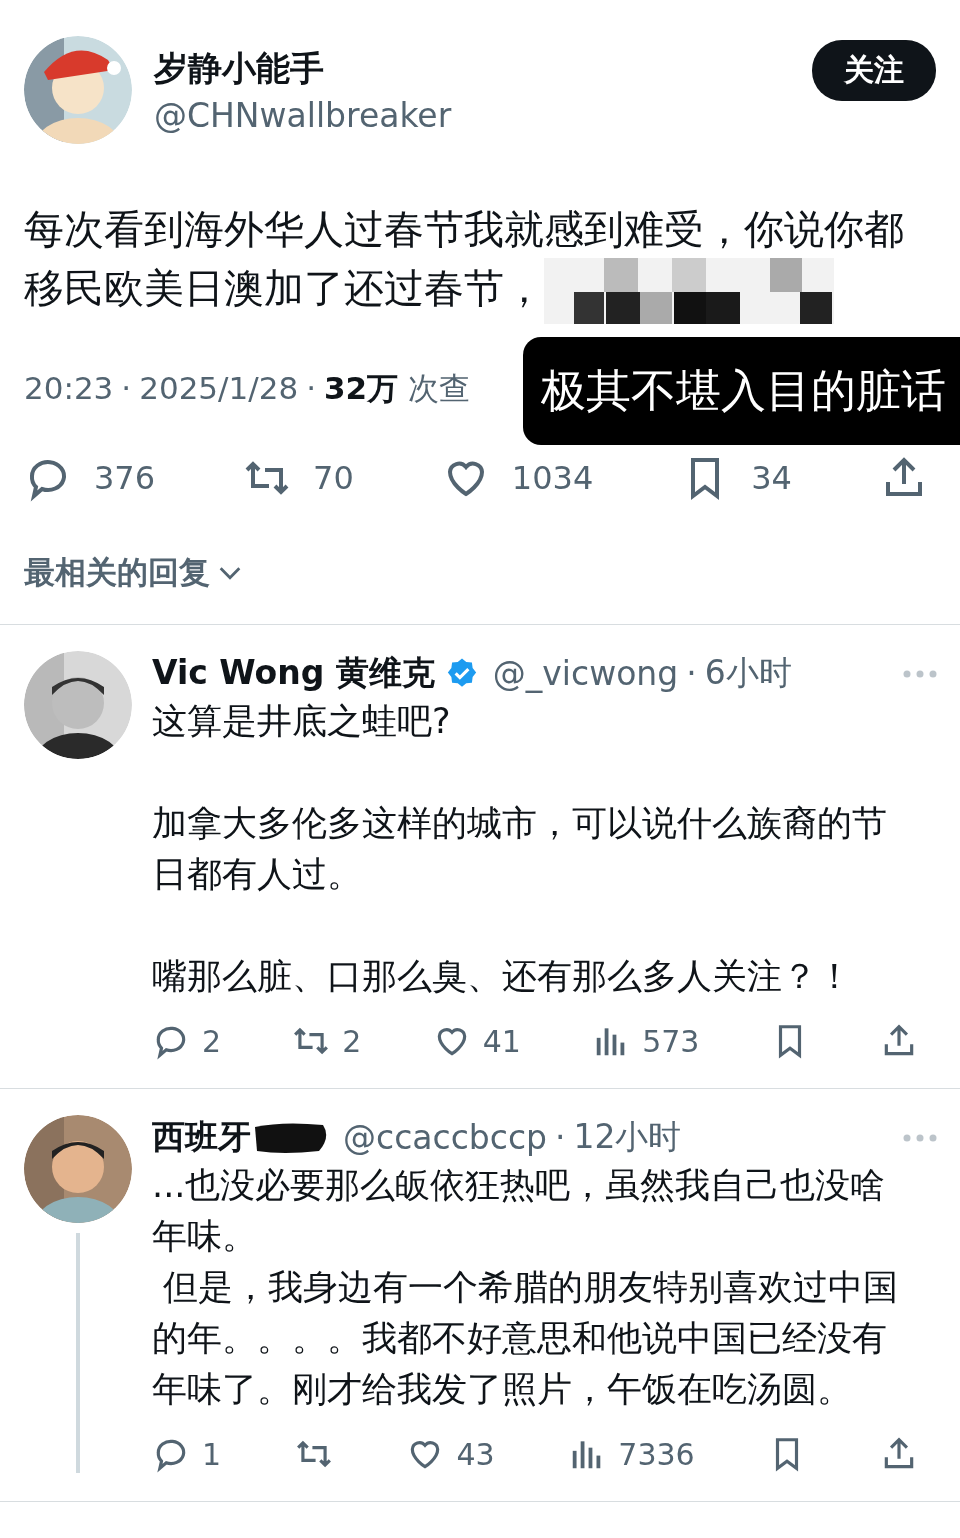 This screenshot has height=1538, width=960. I want to click on reply-text: 但是，我身边有一个希腊的朋友特别喜欢过中国的年。。。。我都不好意思和他说中国已经没有年味了。刚才给我发了照片，午饭在吃汤圆。, so click(526, 1338).